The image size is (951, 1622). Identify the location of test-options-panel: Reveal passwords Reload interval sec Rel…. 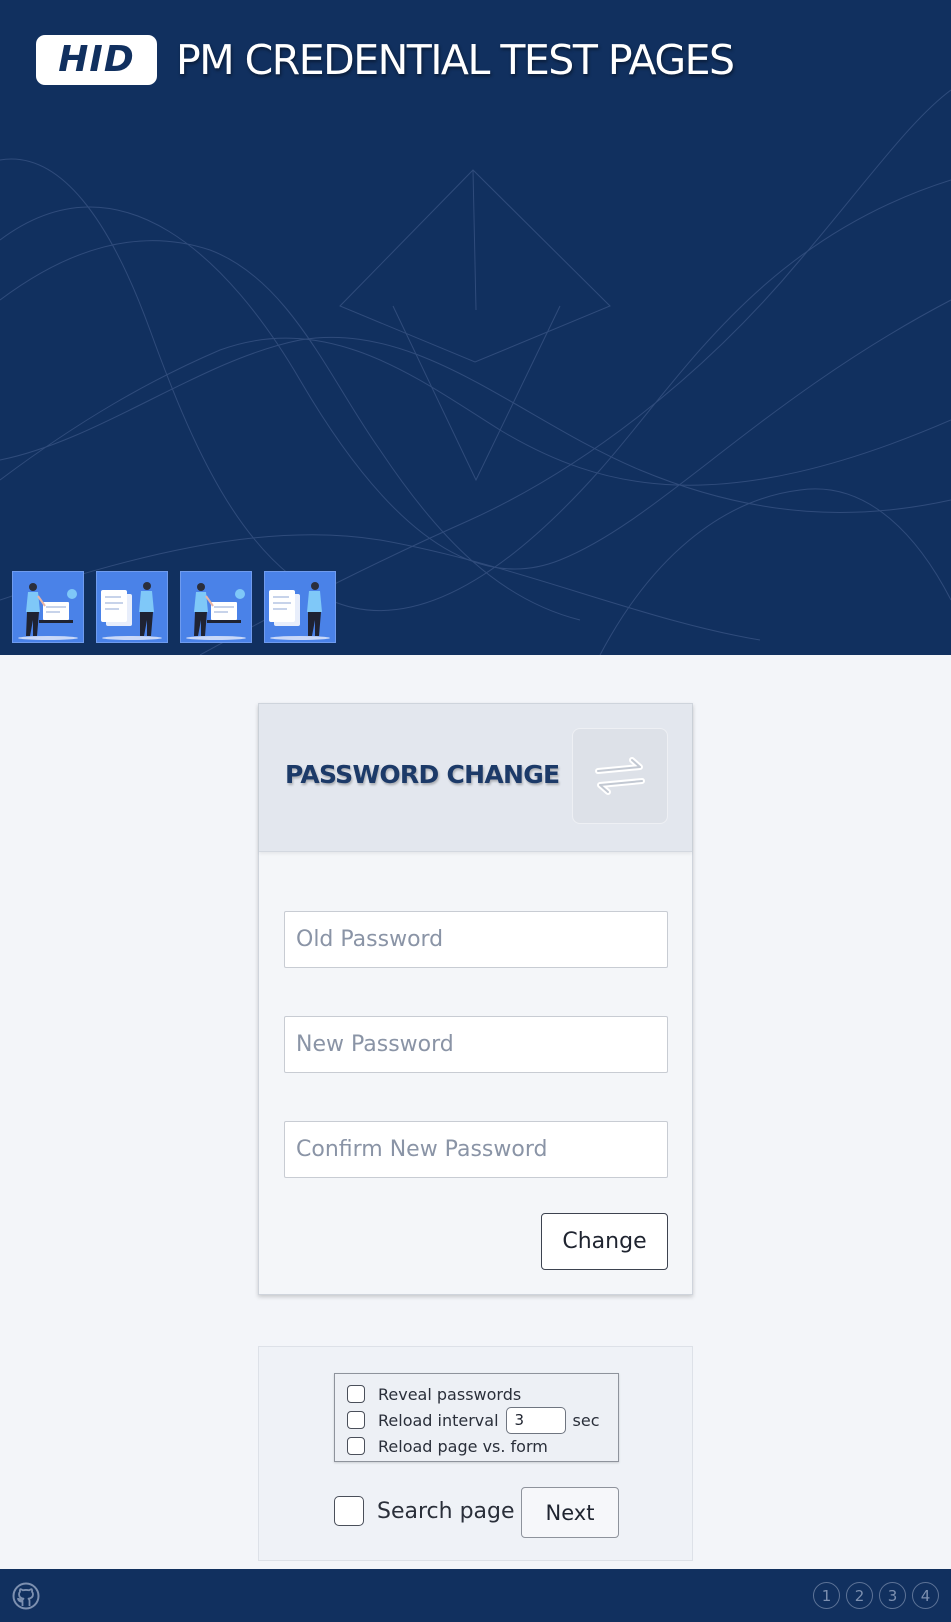
(475, 1453).